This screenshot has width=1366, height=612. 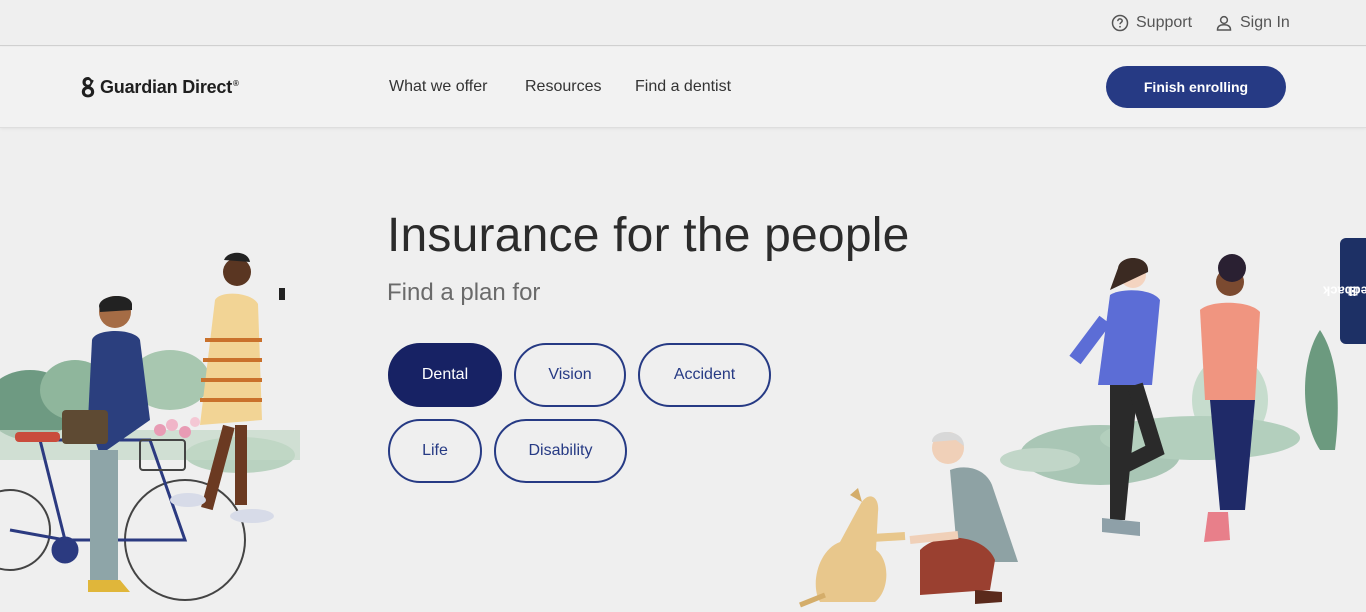 I want to click on woman-stretching, so click(x=1117, y=396).